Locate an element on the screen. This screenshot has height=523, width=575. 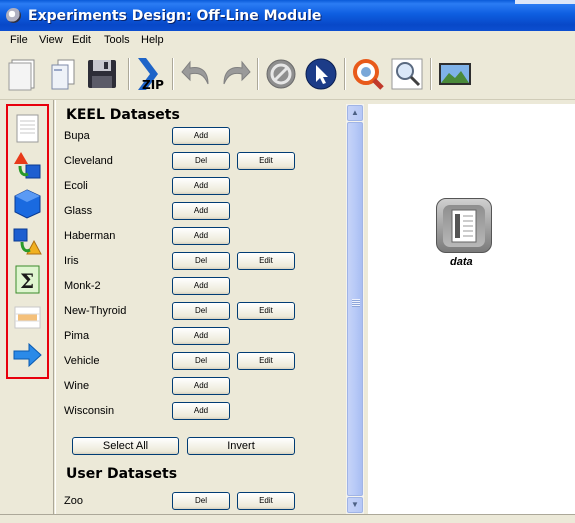
zoom-icon is located at coordinates (407, 74).